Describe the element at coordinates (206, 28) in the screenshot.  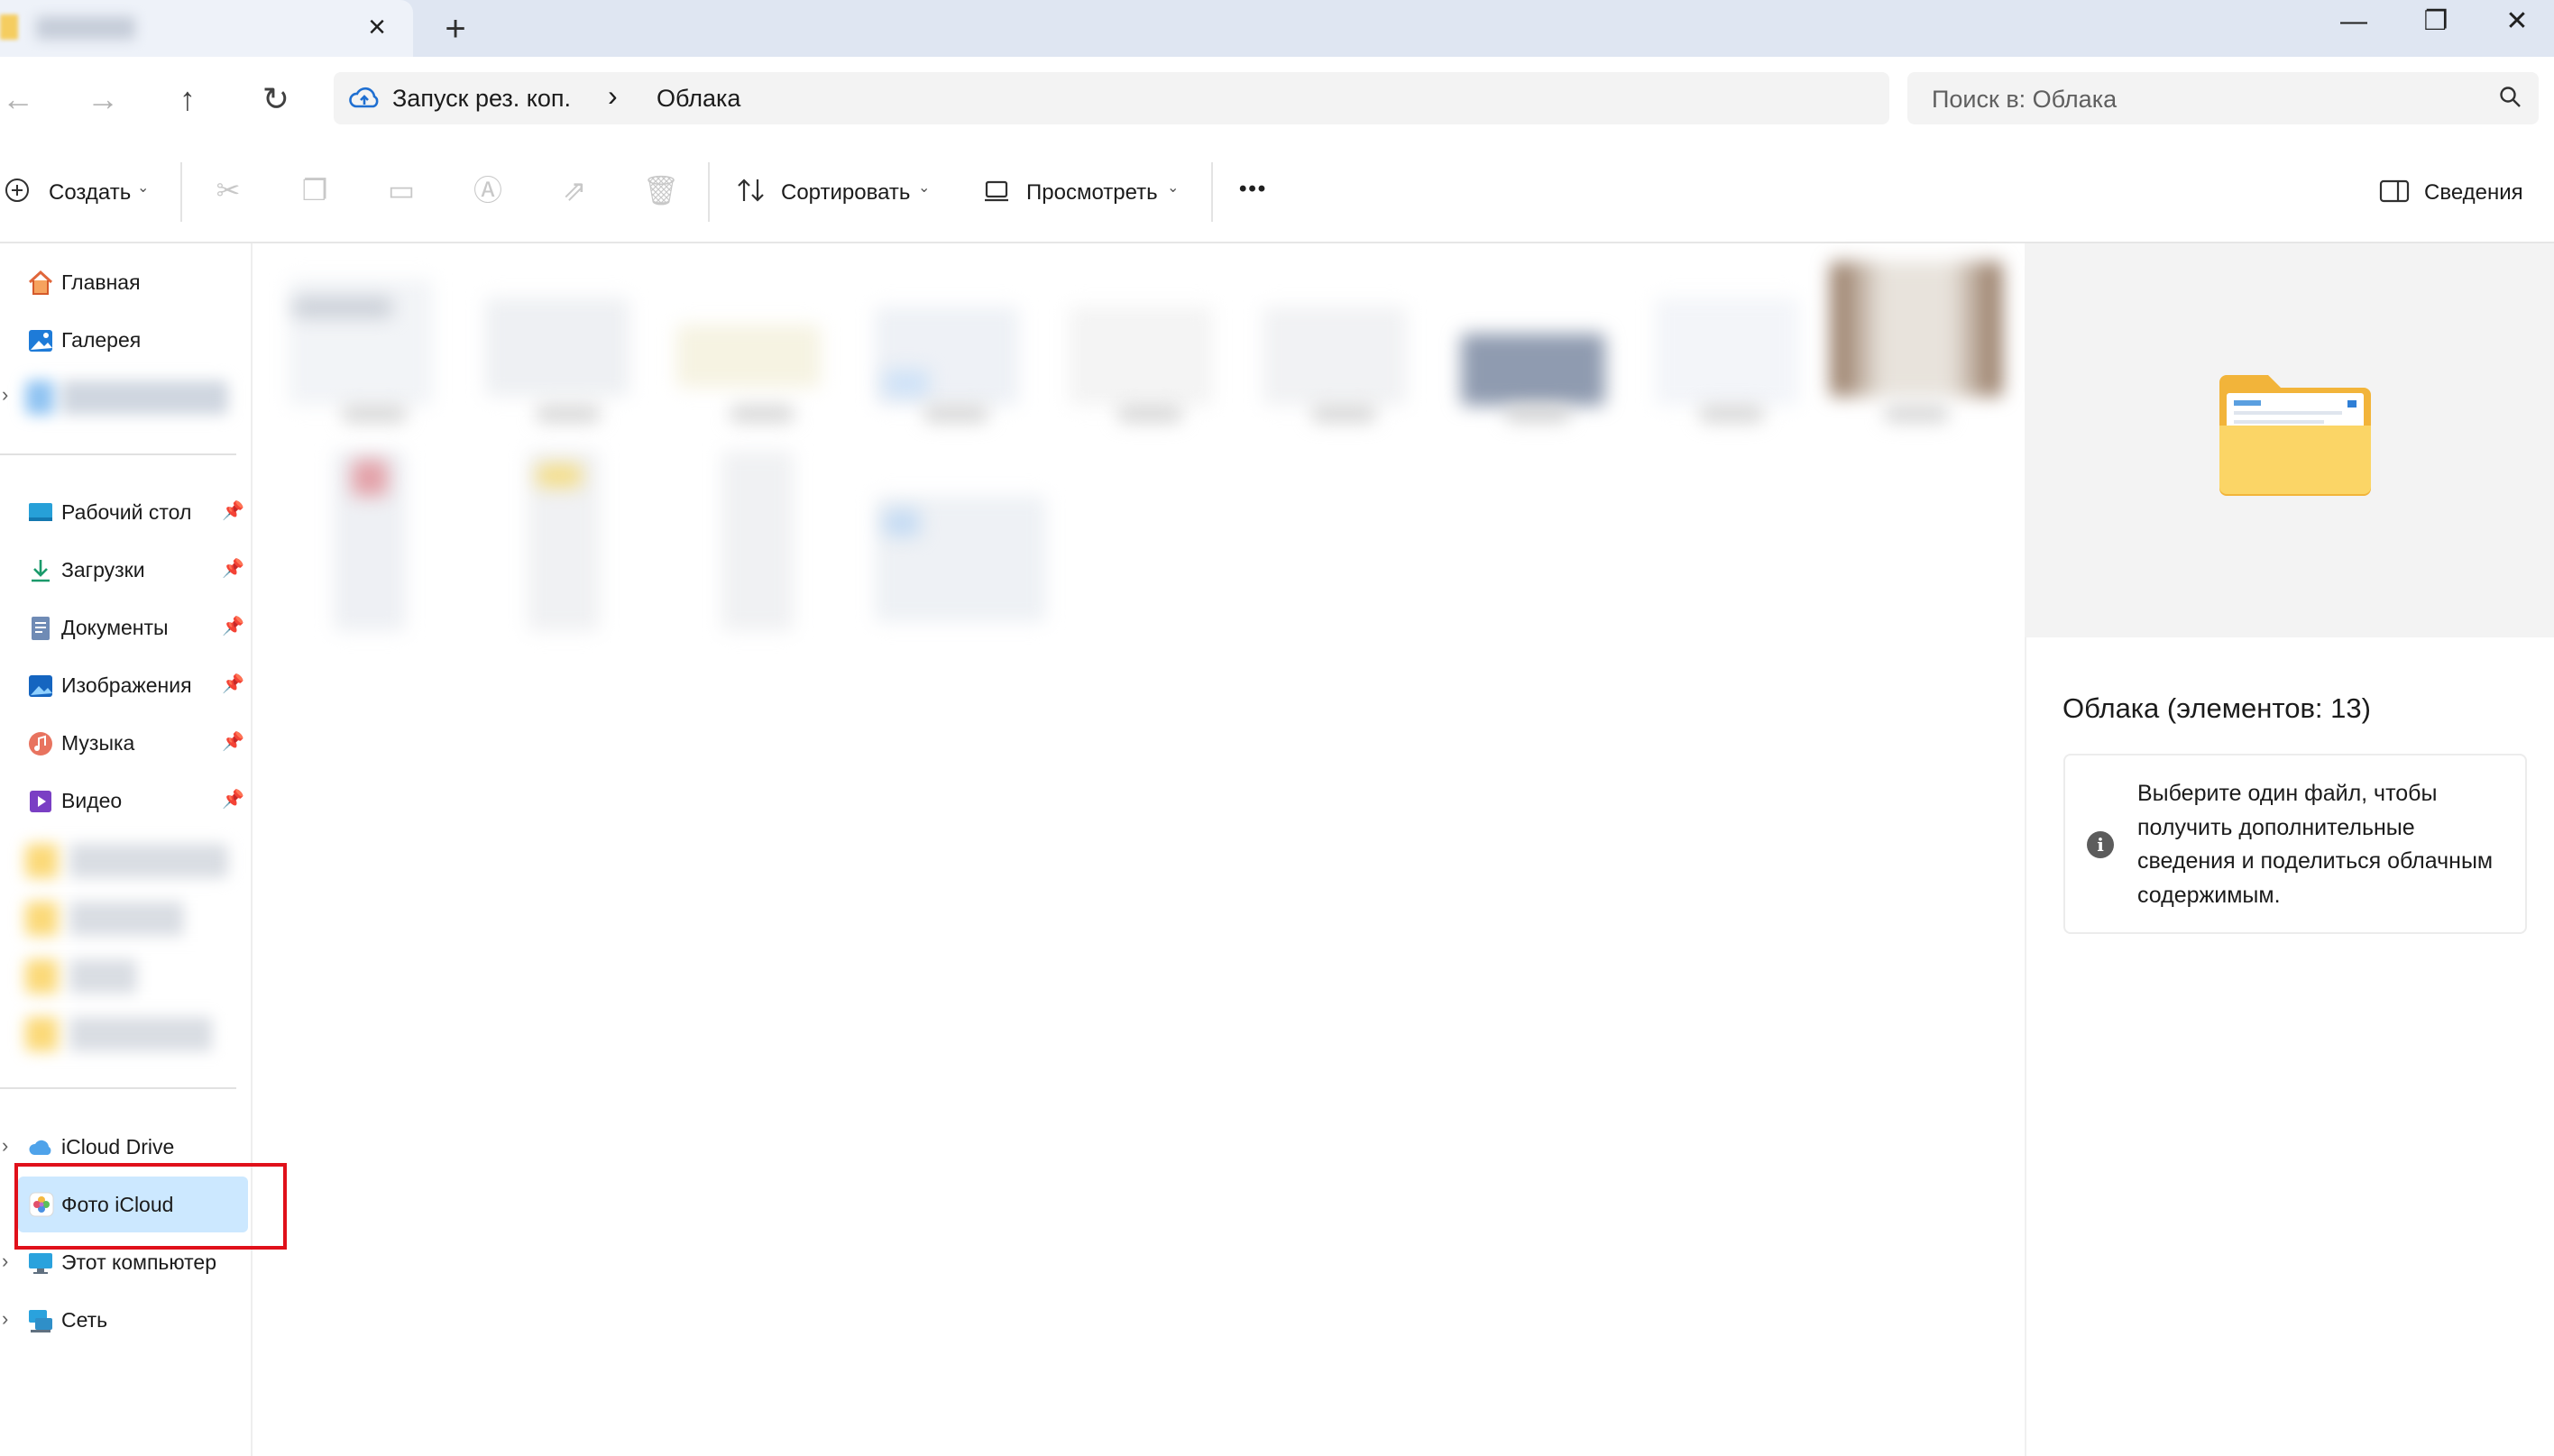
I see `active-tab: ×` at that location.